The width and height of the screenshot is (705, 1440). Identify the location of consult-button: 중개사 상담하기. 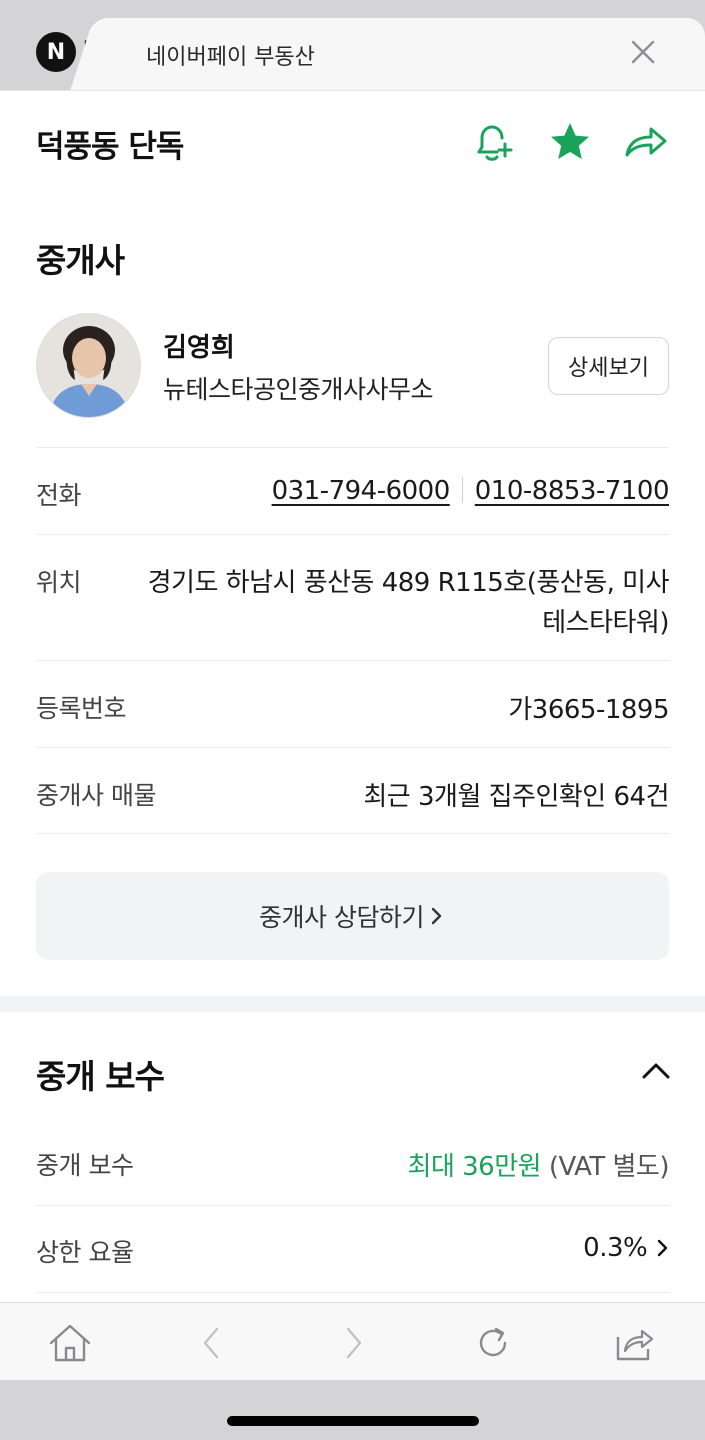
(352, 916).